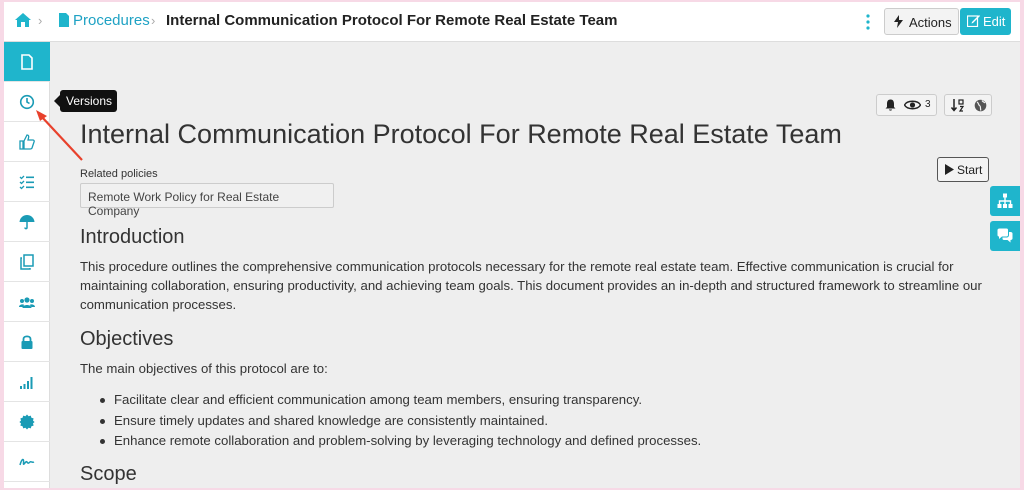 This screenshot has width=1024, height=490. Describe the element at coordinates (949, 169) in the screenshot. I see `play-icon` at that location.